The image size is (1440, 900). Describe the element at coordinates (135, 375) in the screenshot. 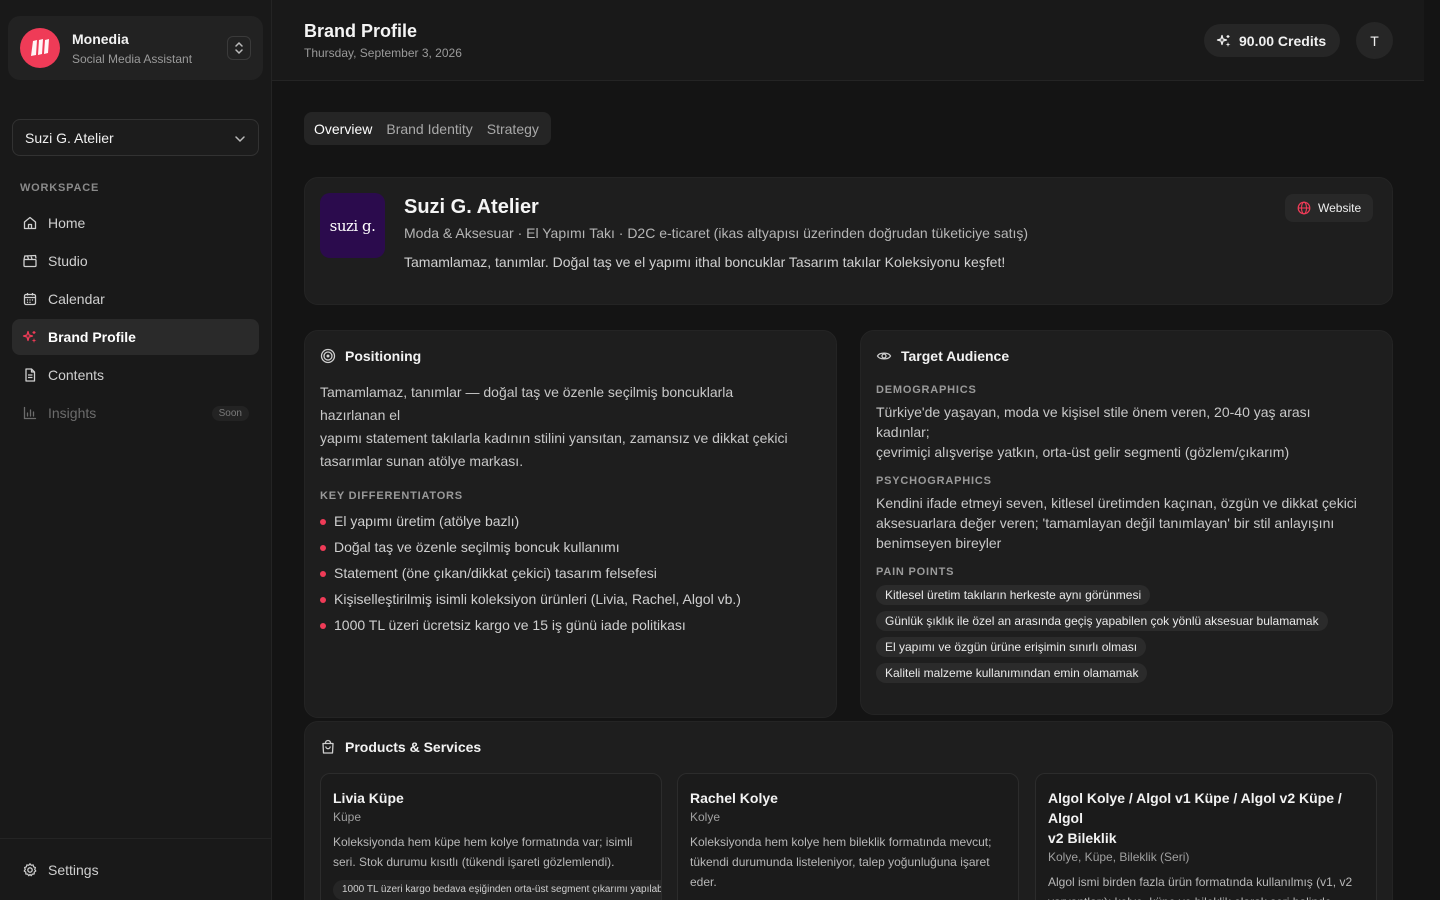

I see `sidebar-item-contents: Contents` at that location.